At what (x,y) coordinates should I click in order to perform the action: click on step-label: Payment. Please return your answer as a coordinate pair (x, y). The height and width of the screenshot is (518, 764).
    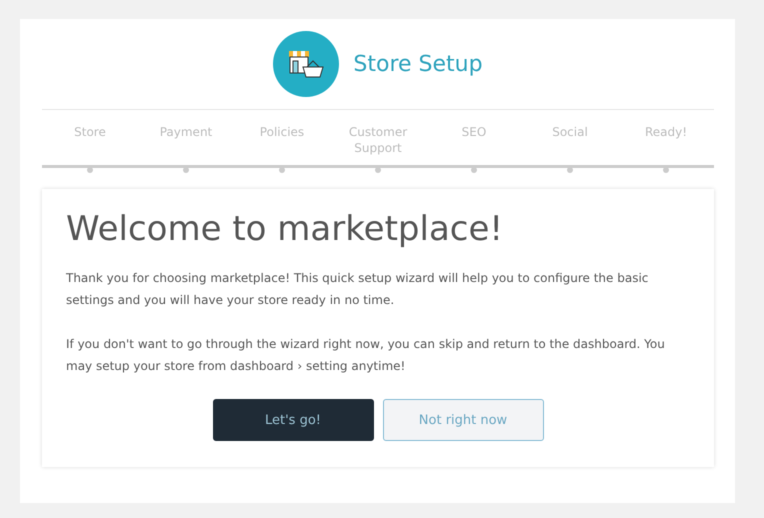
    Looking at the image, I should click on (186, 132).